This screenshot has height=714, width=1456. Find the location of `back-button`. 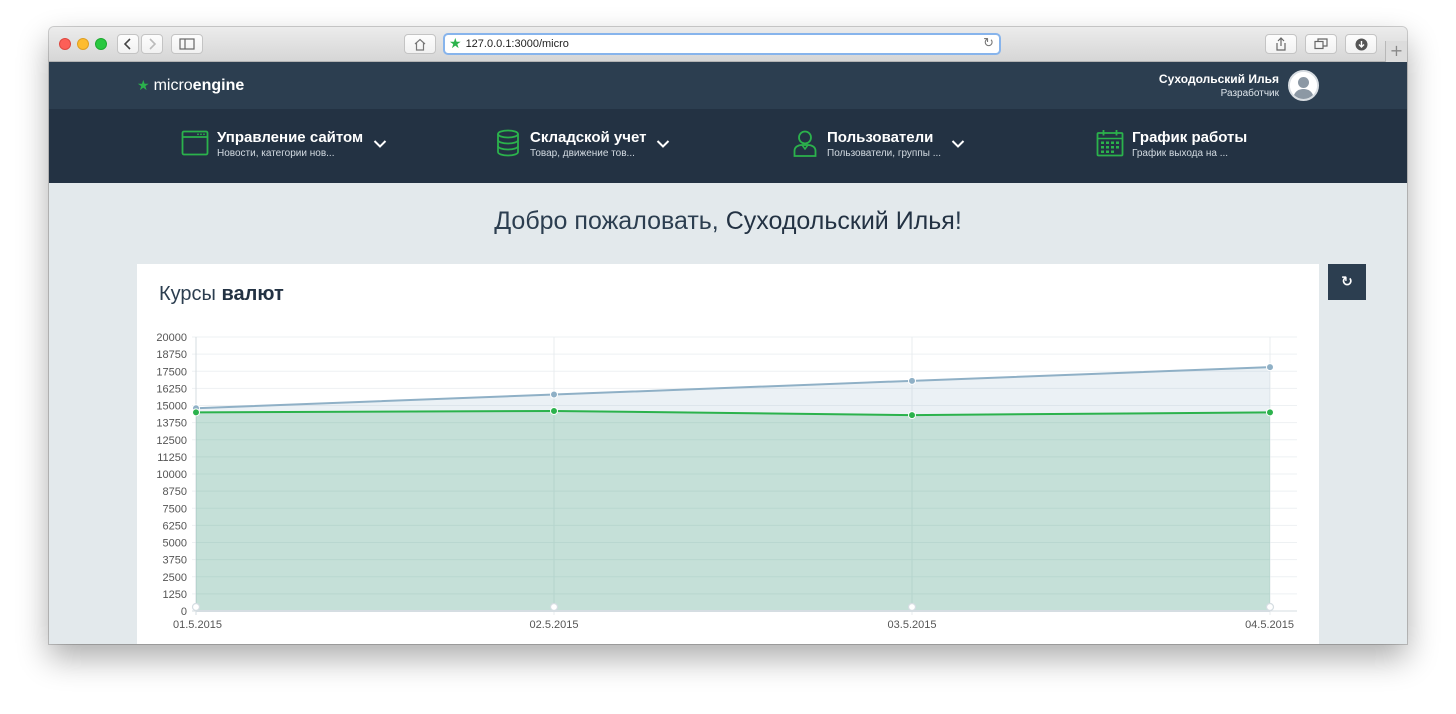

back-button is located at coordinates (128, 44).